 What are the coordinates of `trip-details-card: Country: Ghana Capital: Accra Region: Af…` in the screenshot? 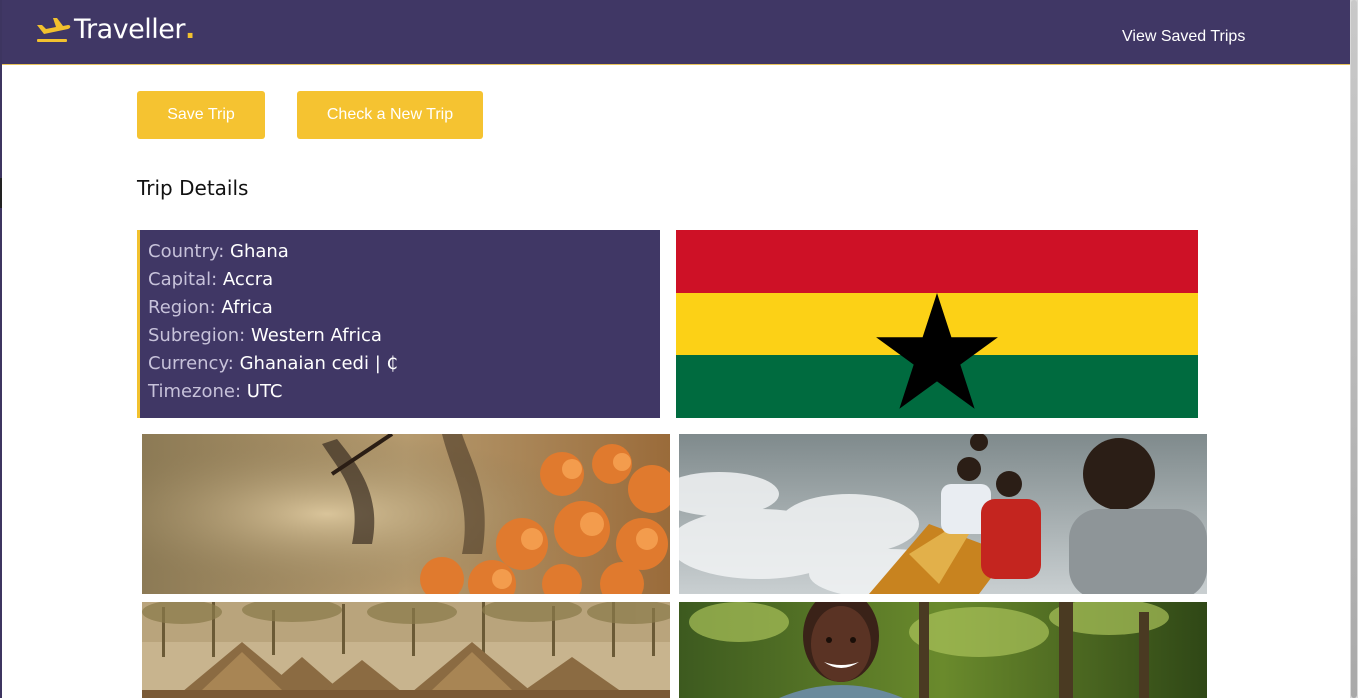 It's located at (398, 324).